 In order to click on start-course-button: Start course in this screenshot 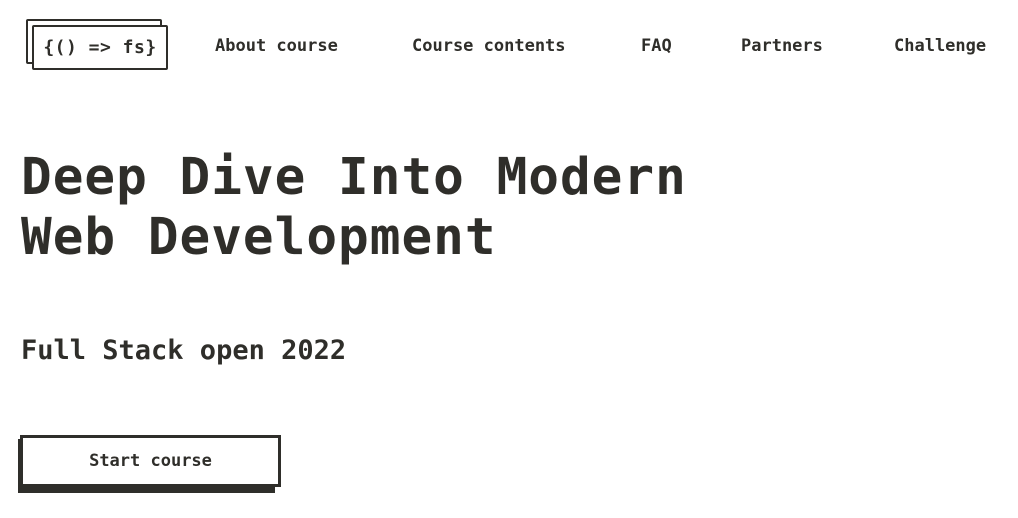, I will do `click(149, 464)`.